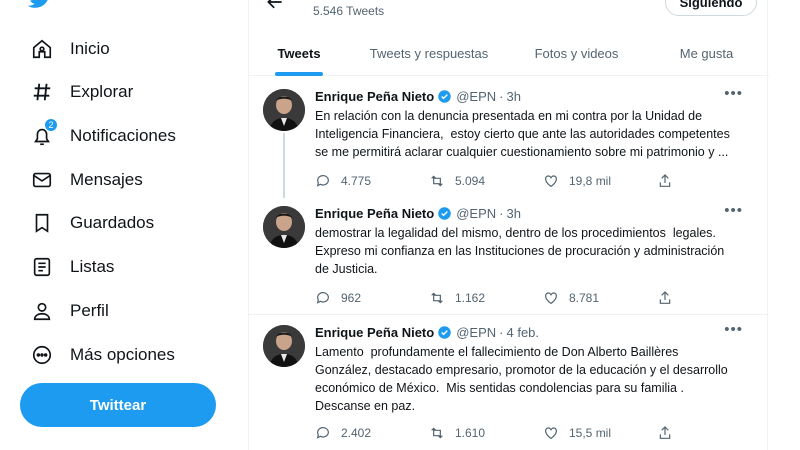 The height and width of the screenshot is (450, 800). Describe the element at coordinates (42, 180) in the screenshot. I see `envelope-icon` at that location.